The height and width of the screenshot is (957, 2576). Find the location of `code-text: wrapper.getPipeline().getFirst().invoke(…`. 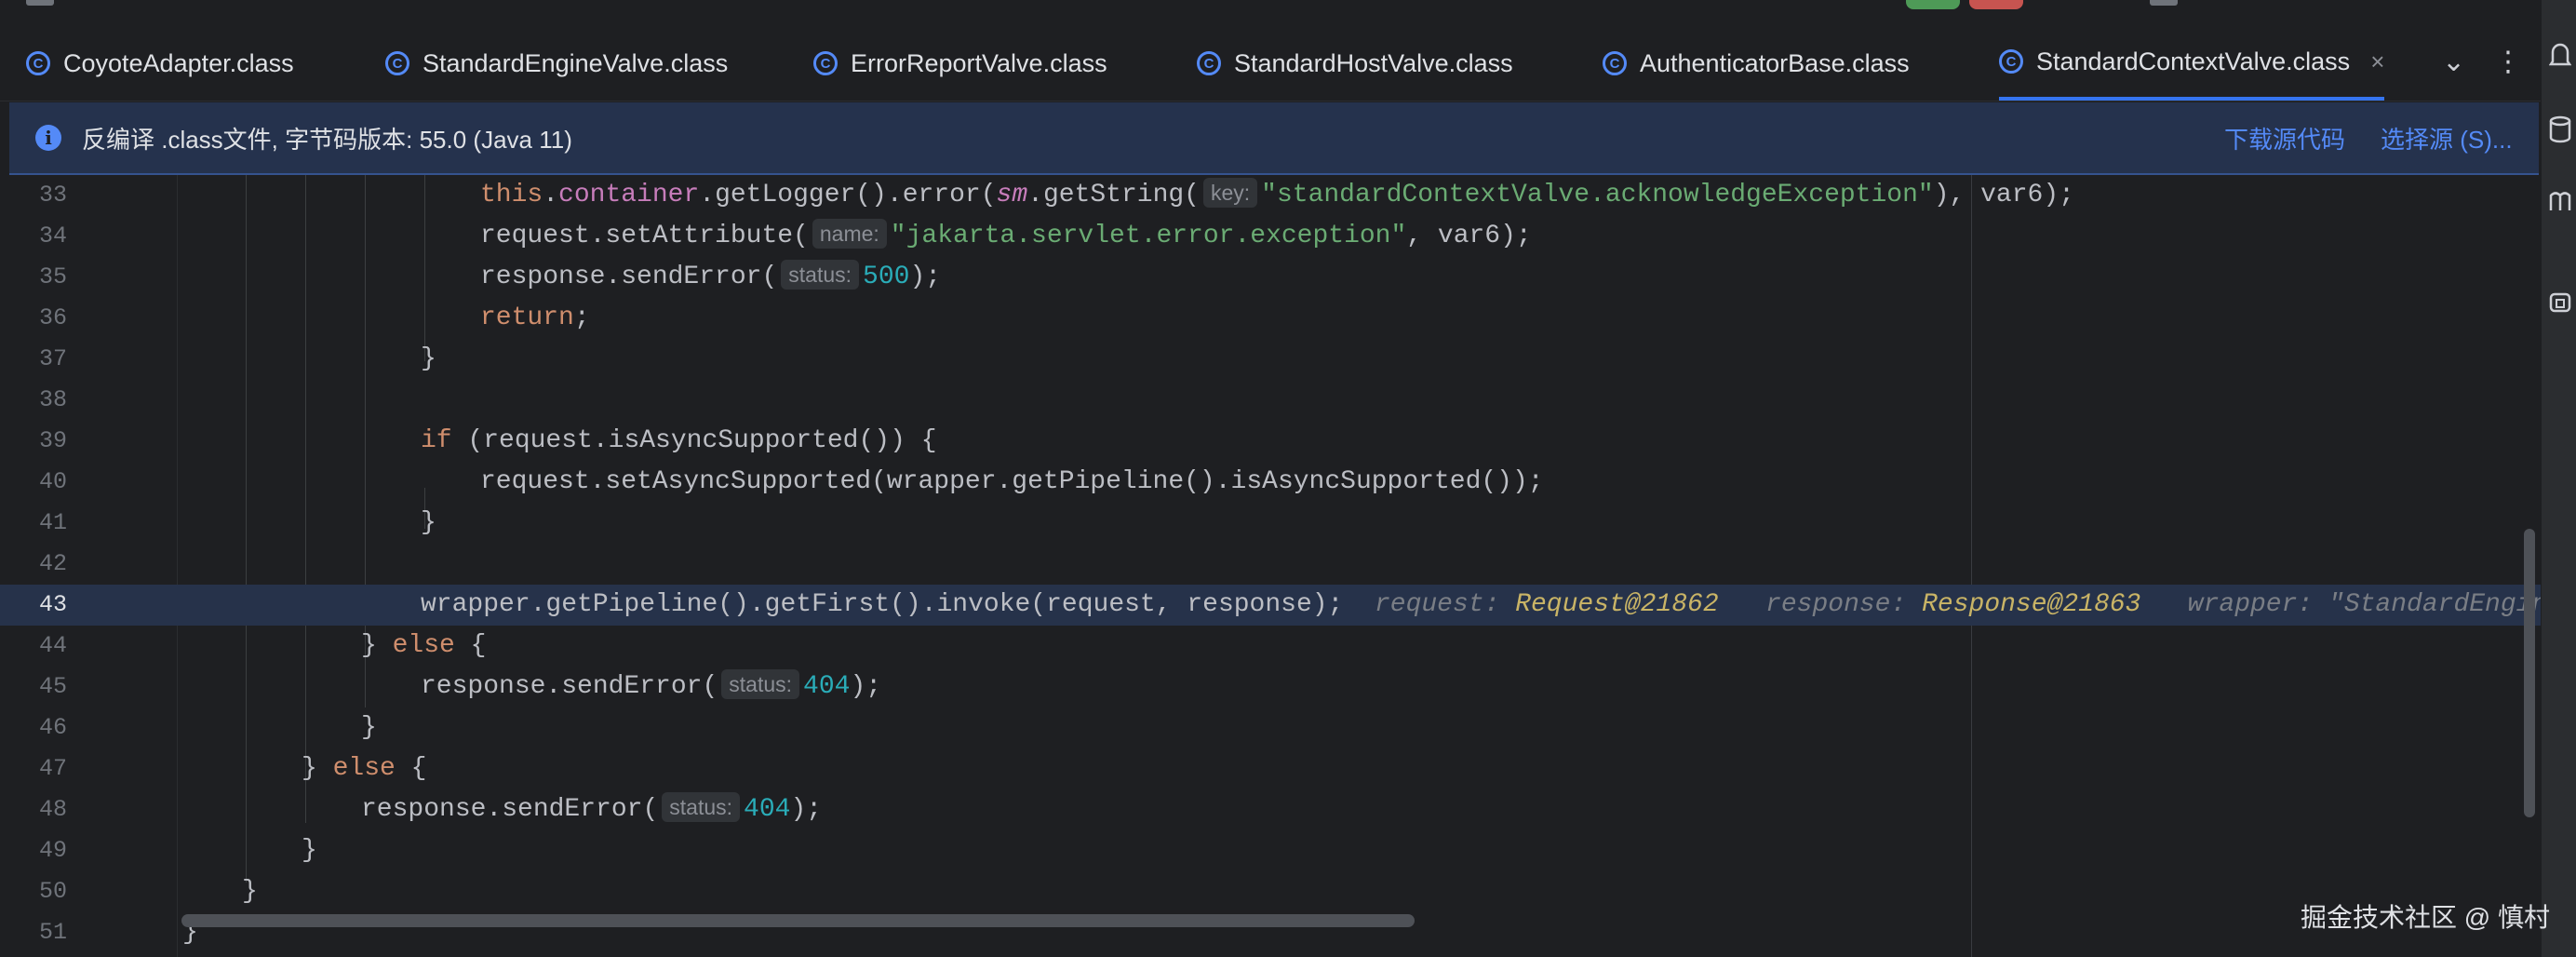

code-text: wrapper.getPipeline().getFirst().invoke(… is located at coordinates (1481, 605).